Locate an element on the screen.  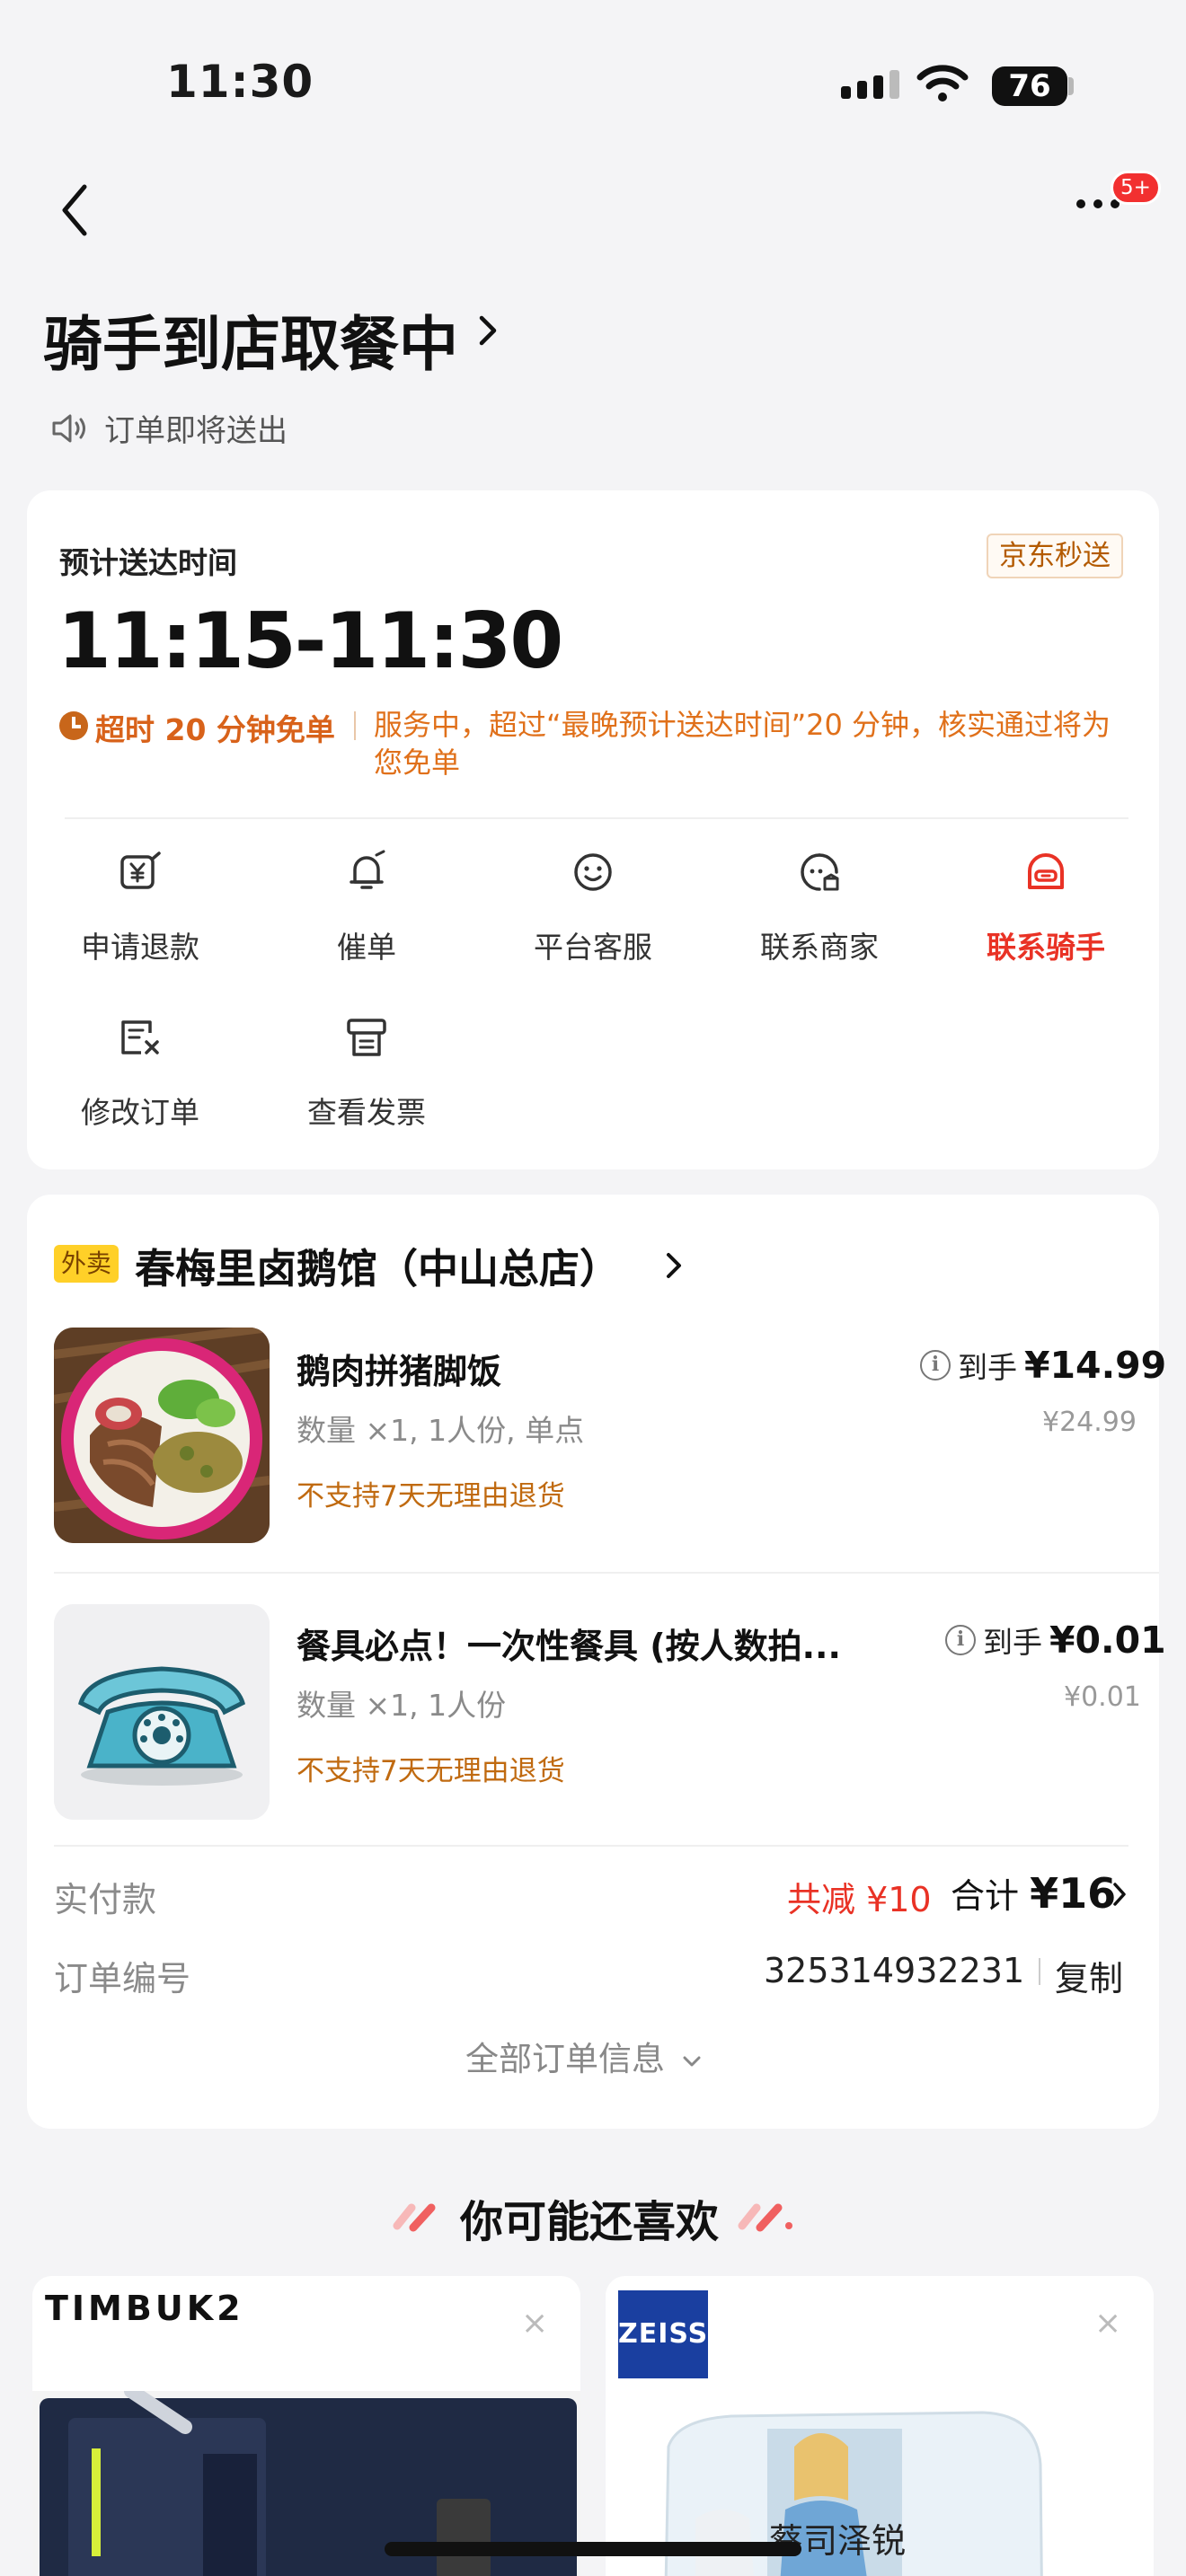
service-face-icon is located at coordinates (593, 872).